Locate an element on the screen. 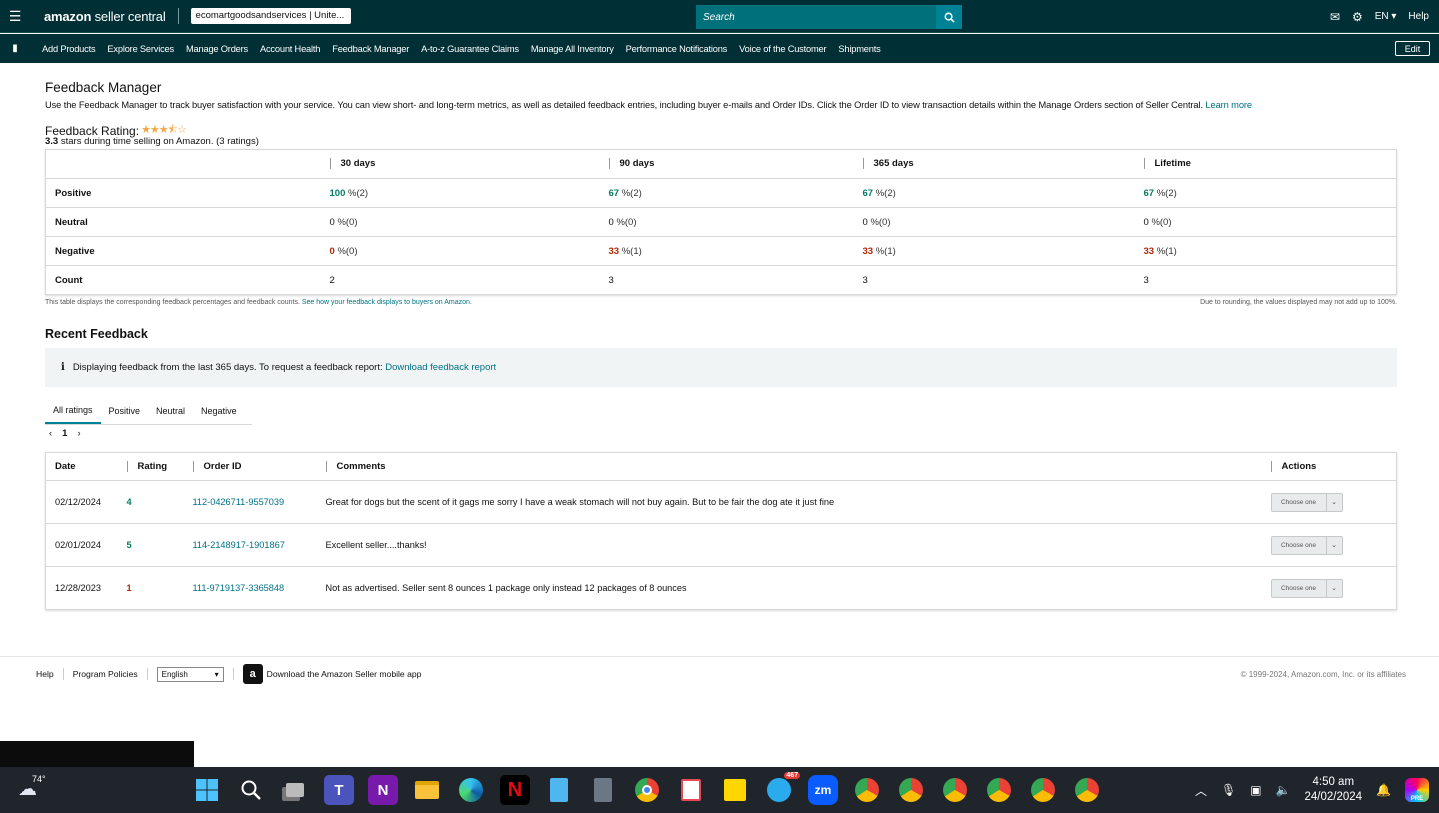 Image resolution: width=1439 pixels, height=813 pixels. zoom-icon: zm is located at coordinates (823, 790).